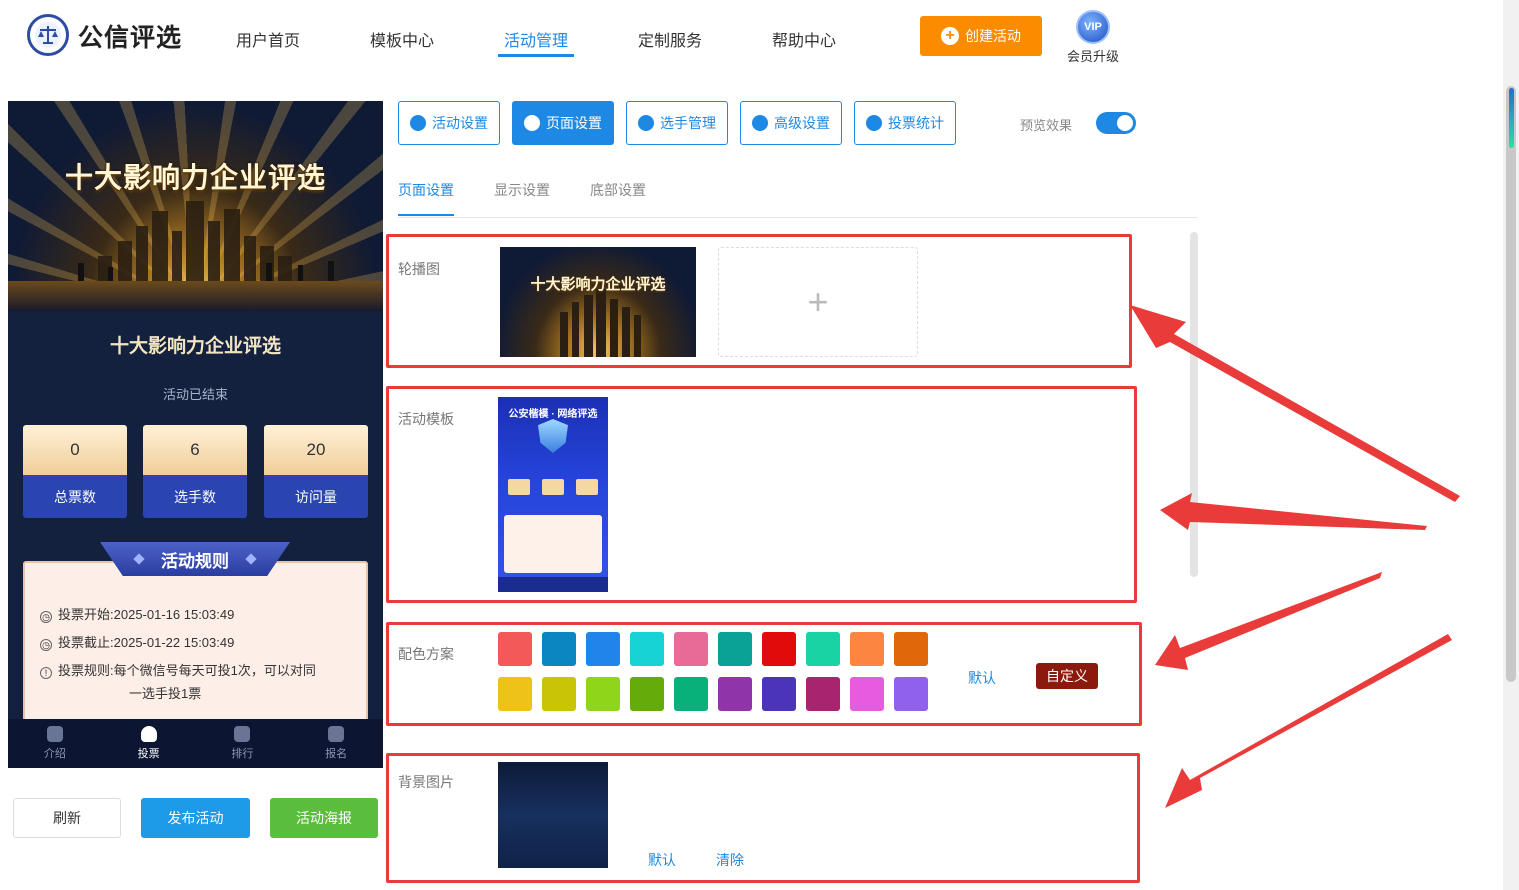 The image size is (1519, 890). I want to click on member-upgrade-link: 会员升级, so click(1093, 55).